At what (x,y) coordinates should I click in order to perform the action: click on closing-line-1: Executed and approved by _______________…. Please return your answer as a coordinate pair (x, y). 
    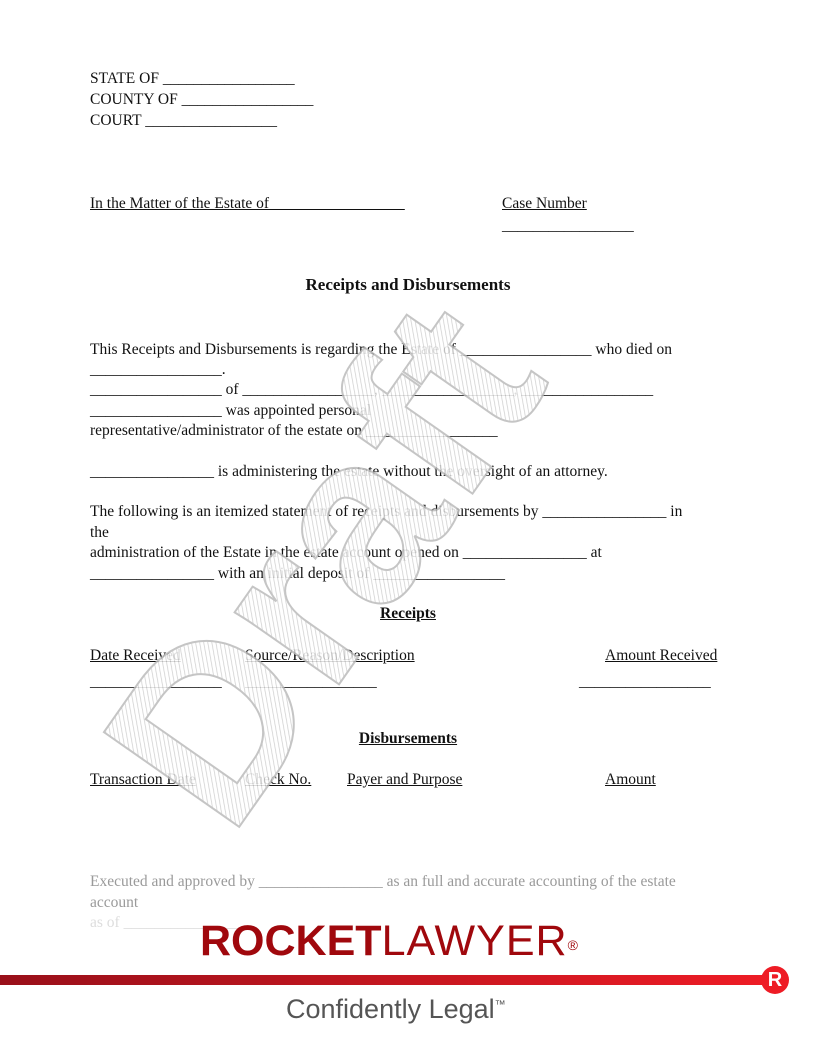
    Looking at the image, I should click on (383, 881).